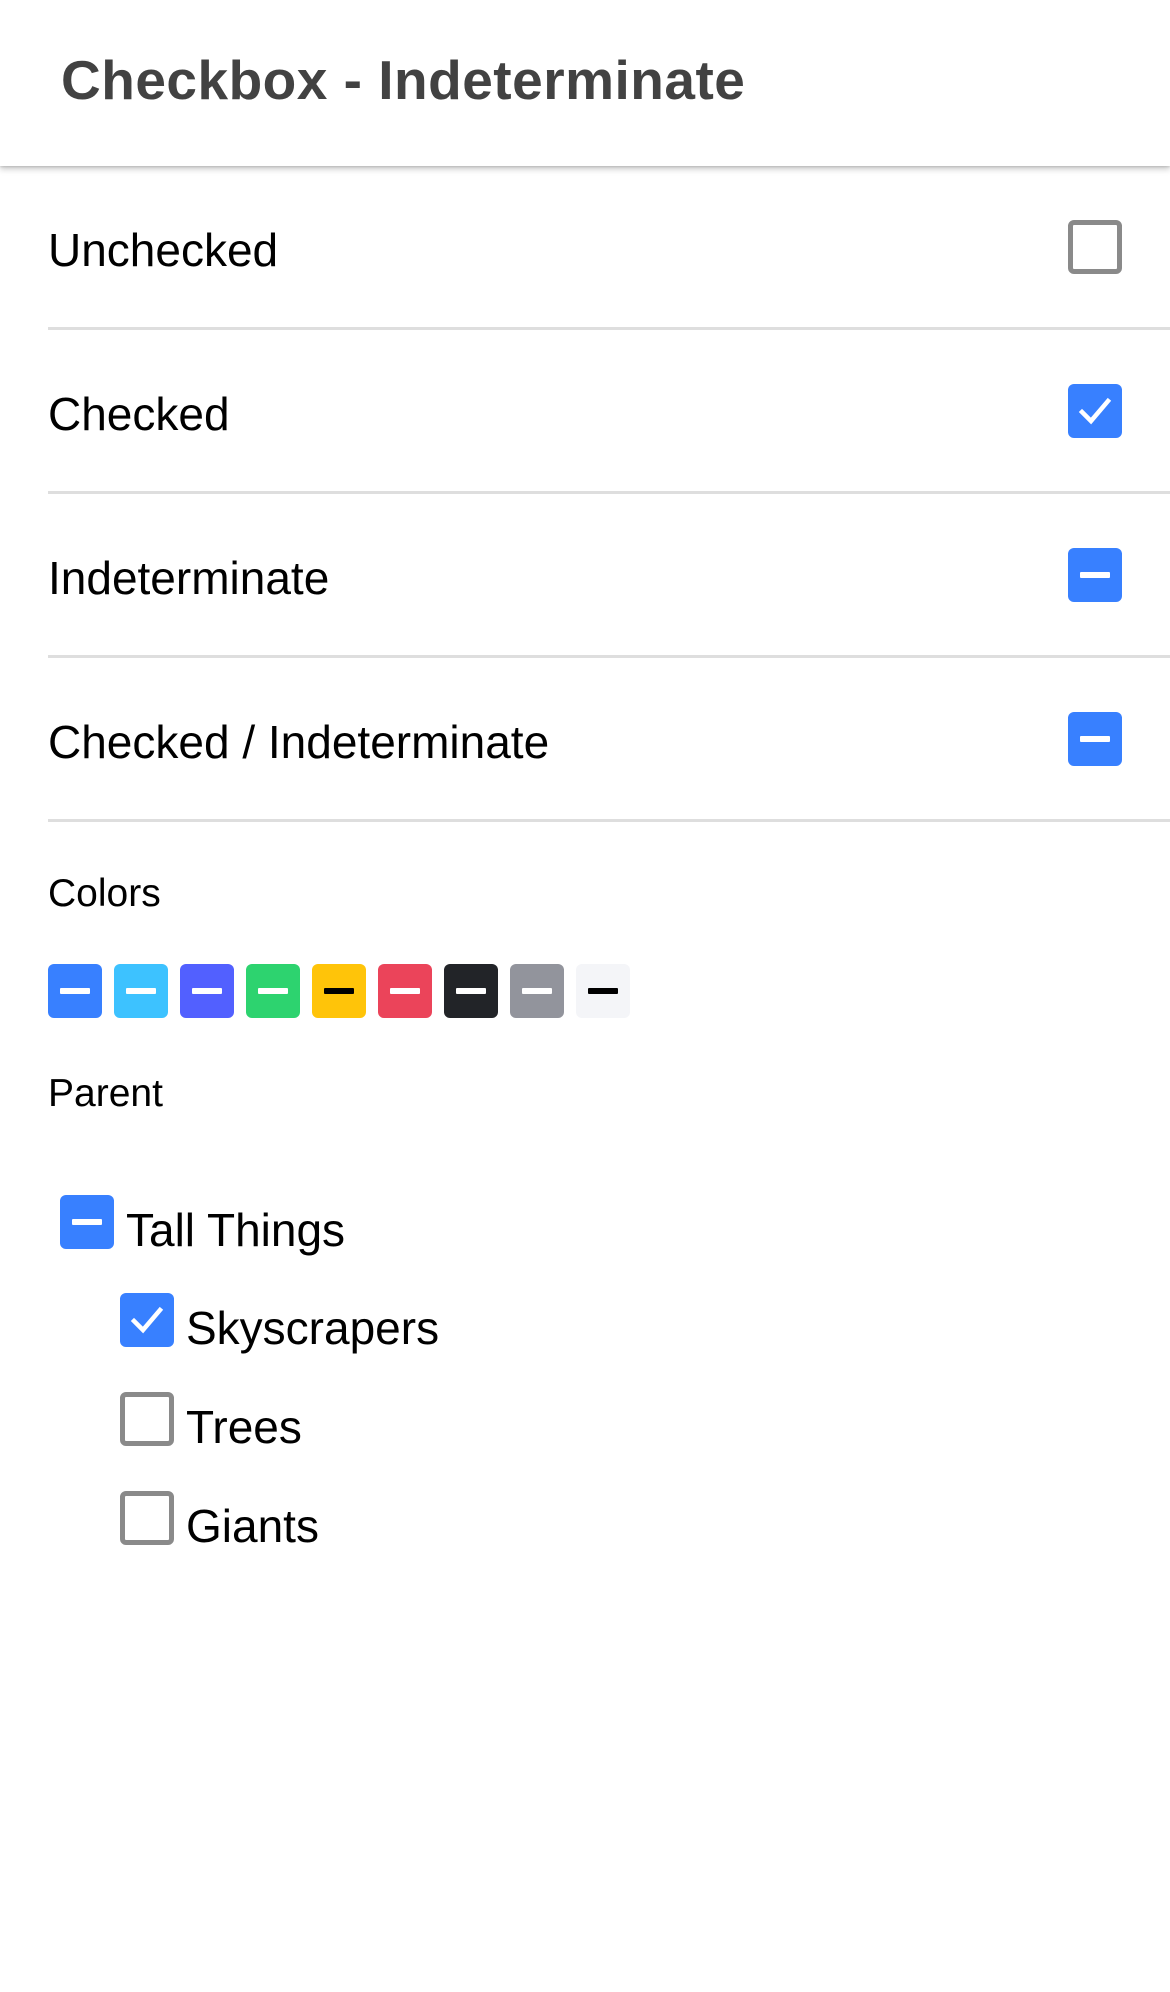 The height and width of the screenshot is (1992, 1170). I want to click on checkbox-color-light, so click(603, 991).